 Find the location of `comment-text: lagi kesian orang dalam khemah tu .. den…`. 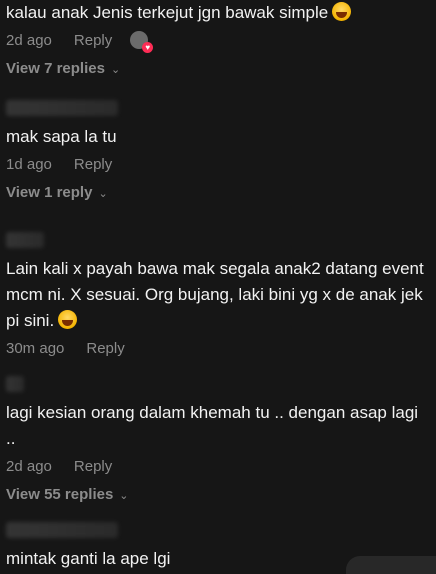

comment-text: lagi kesian orang dalam khemah tu .. den… is located at coordinates (214, 425).